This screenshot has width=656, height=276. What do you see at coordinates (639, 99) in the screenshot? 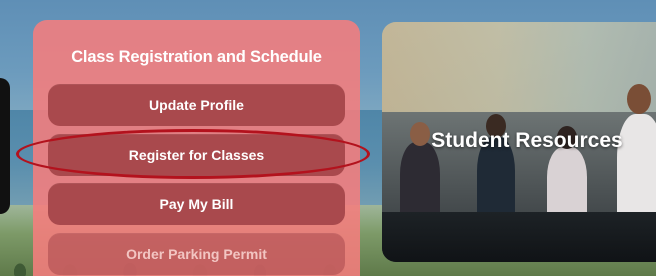
I see `card-photo-head` at bounding box center [639, 99].